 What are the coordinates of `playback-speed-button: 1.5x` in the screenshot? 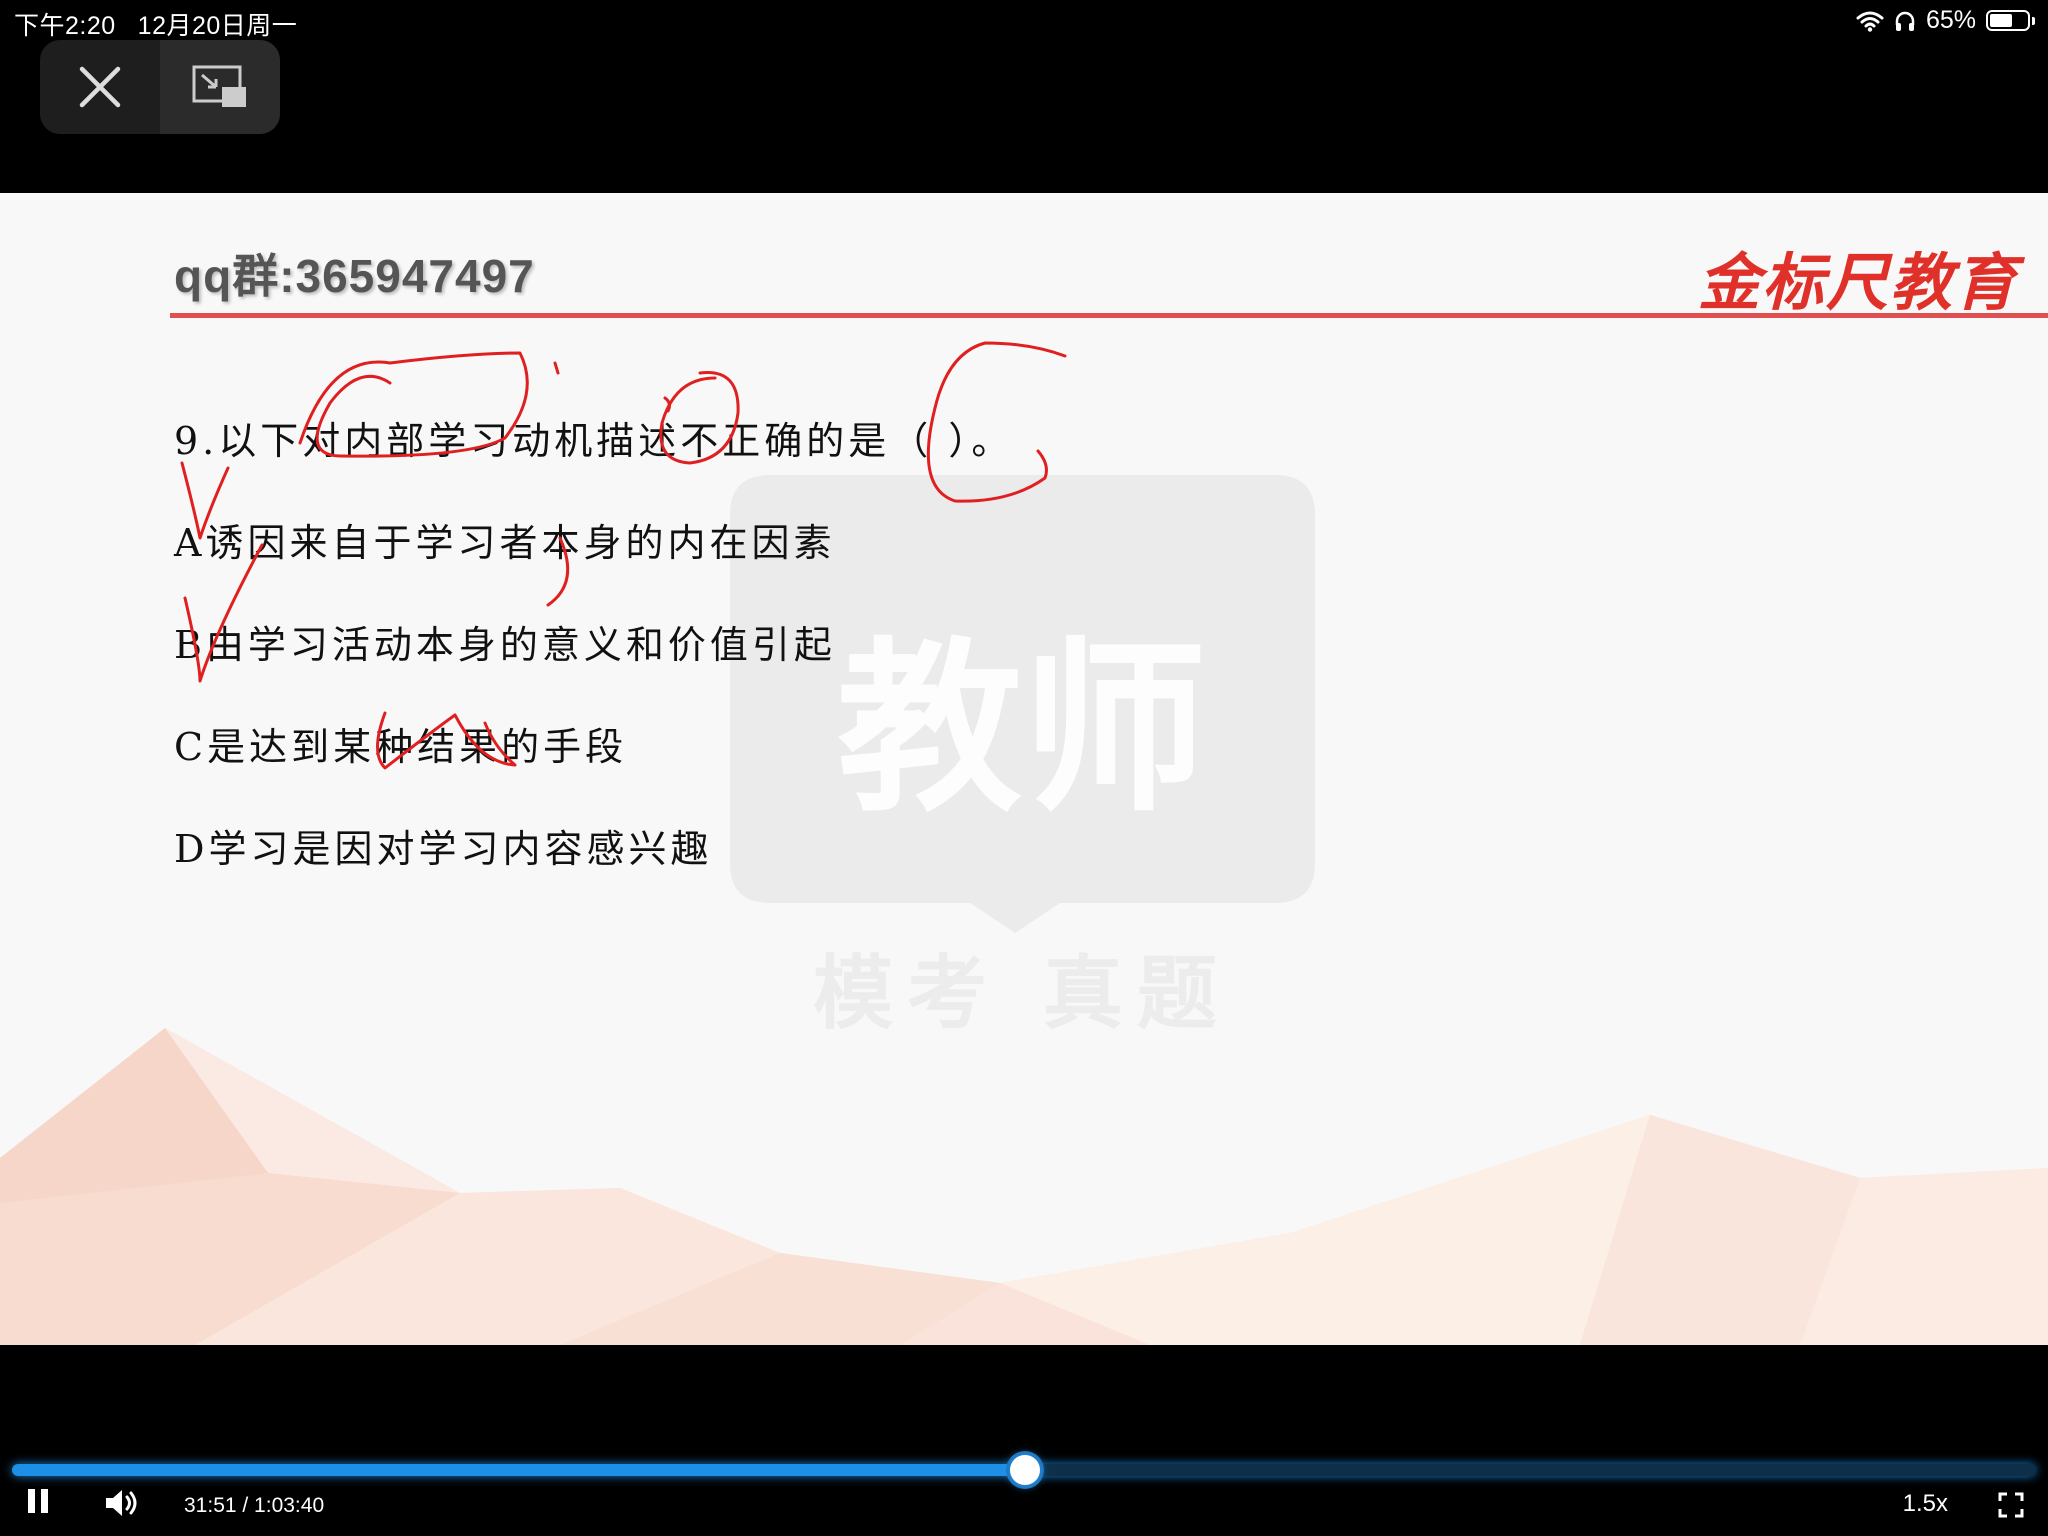 It's located at (1925, 1504).